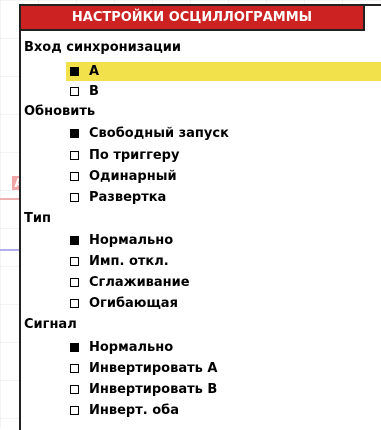 This screenshot has height=430, width=381. I want to click on panel-title: НАСТРОЙКИ ОСЦИЛЛОГРАММЫ, so click(192, 17).